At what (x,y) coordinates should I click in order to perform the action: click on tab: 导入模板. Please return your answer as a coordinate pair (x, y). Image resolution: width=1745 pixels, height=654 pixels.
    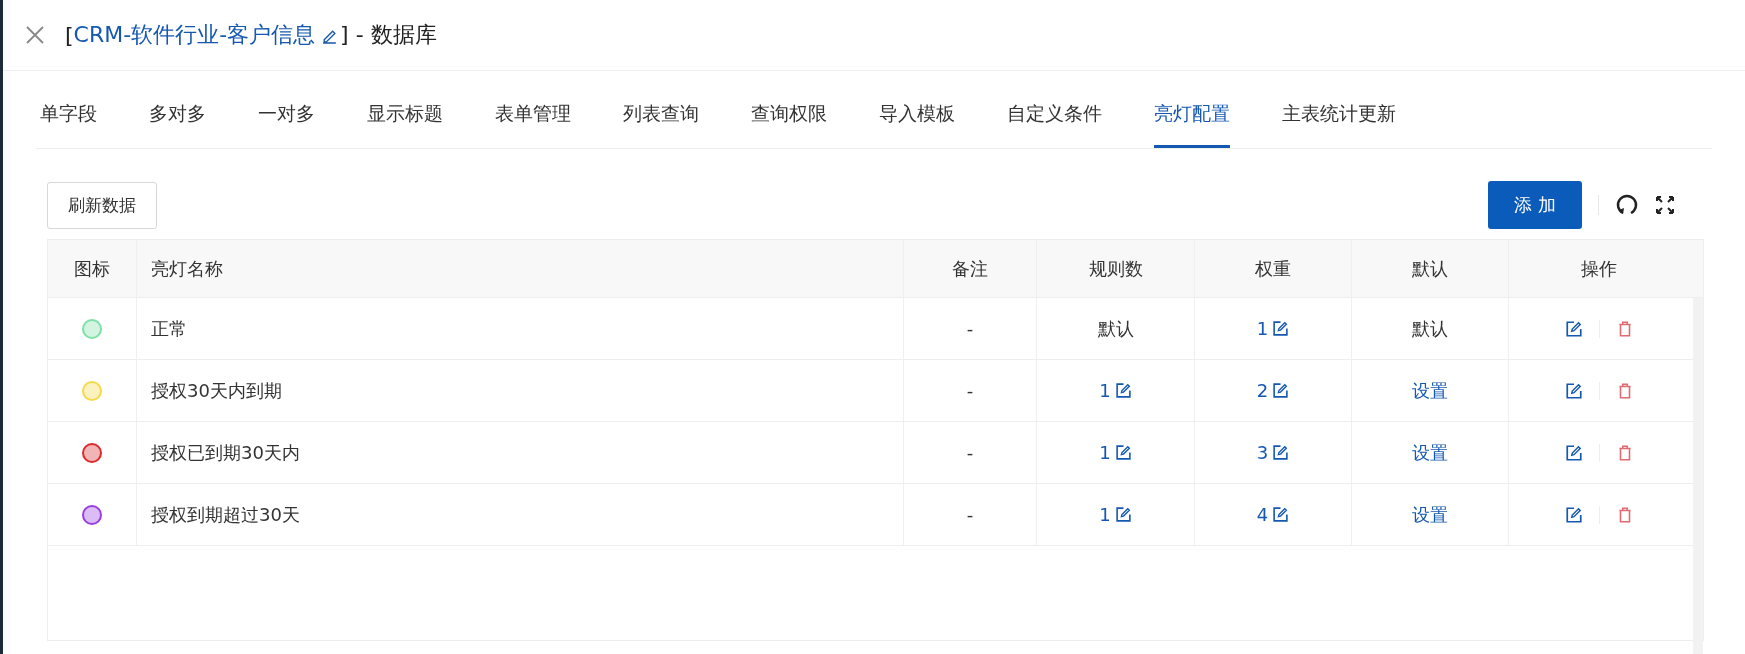
    Looking at the image, I should click on (917, 118).